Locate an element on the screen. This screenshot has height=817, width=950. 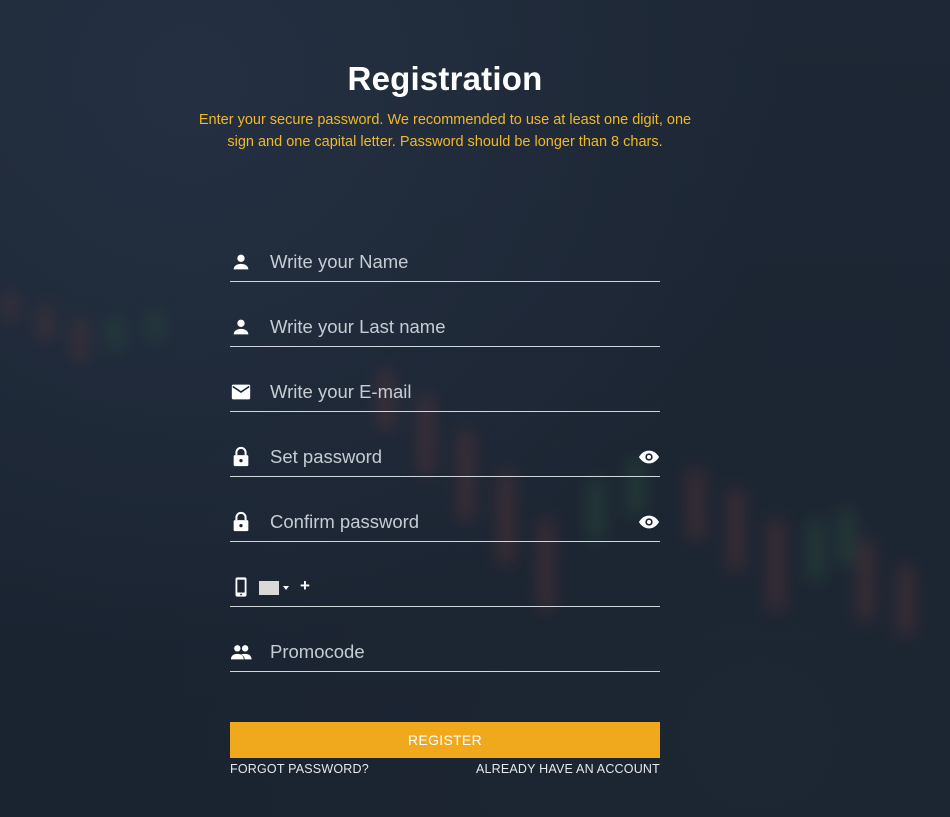
promocode-input is located at coordinates (450, 652).